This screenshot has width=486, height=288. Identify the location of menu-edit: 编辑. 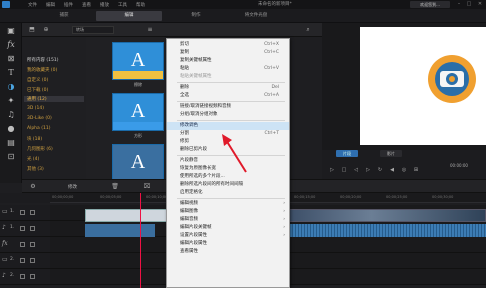
(50, 5).